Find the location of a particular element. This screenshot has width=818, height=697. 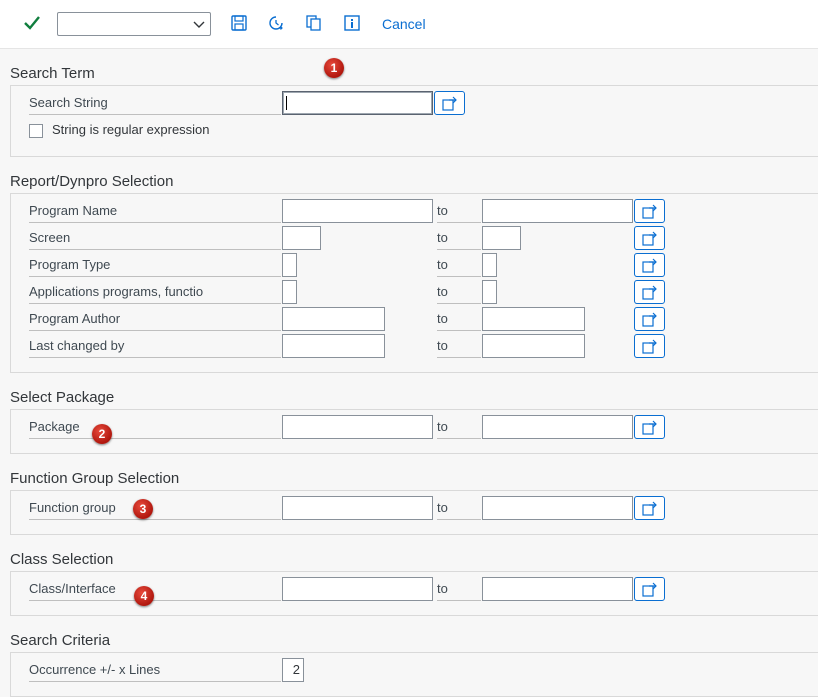

report-row-5-to-input is located at coordinates (533, 346).